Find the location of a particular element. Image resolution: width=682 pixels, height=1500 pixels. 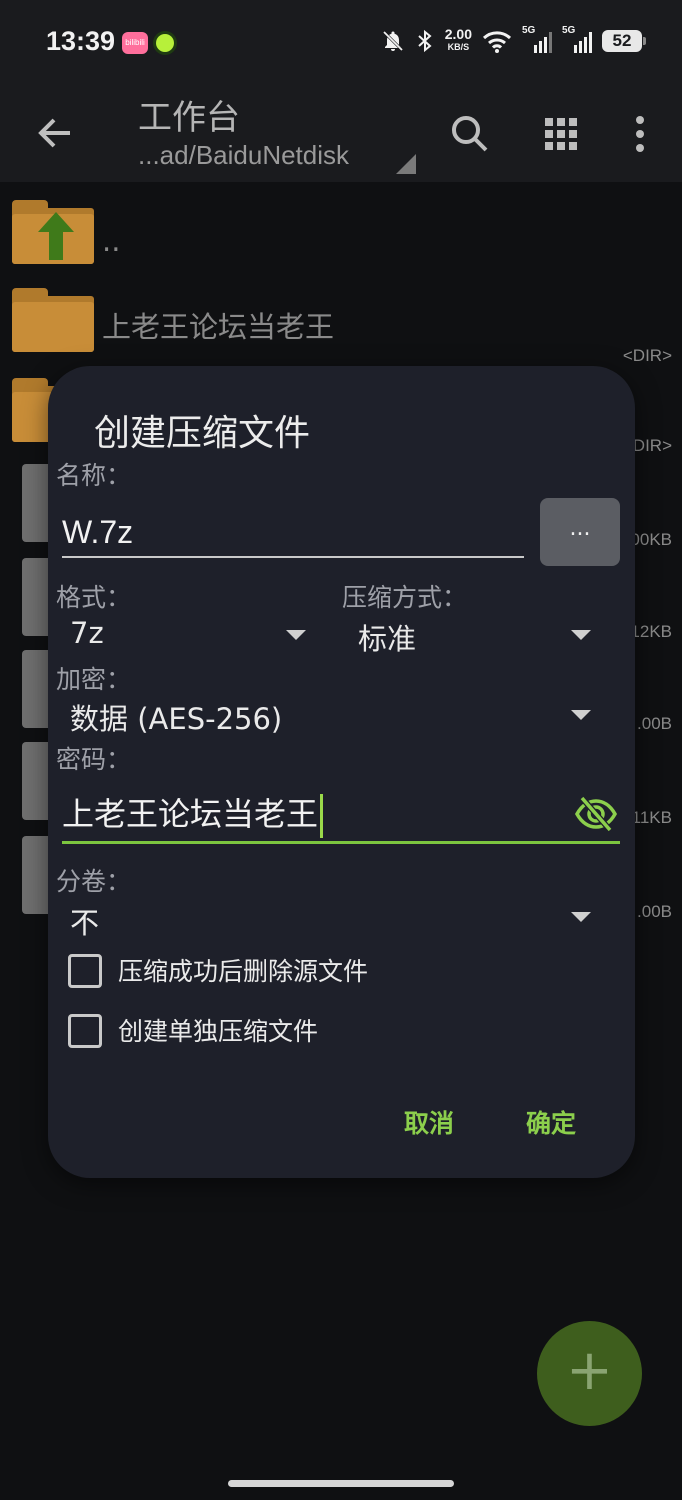

cancel-button: 取消 is located at coordinates (429, 1122).